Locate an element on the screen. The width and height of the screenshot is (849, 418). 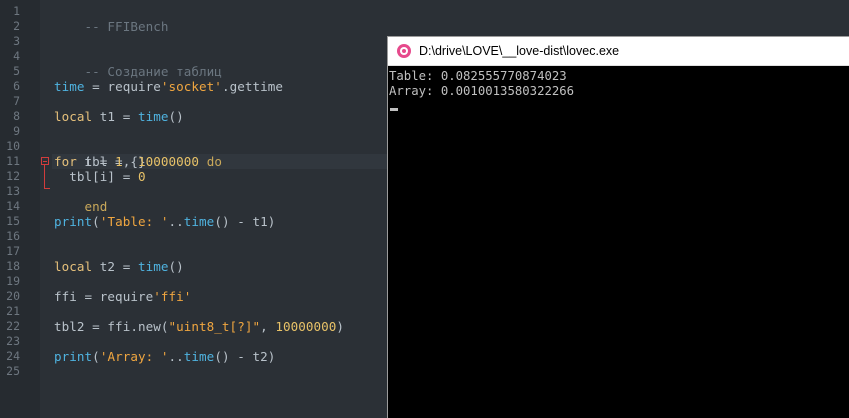
line-number: 6 is located at coordinates (16, 86).